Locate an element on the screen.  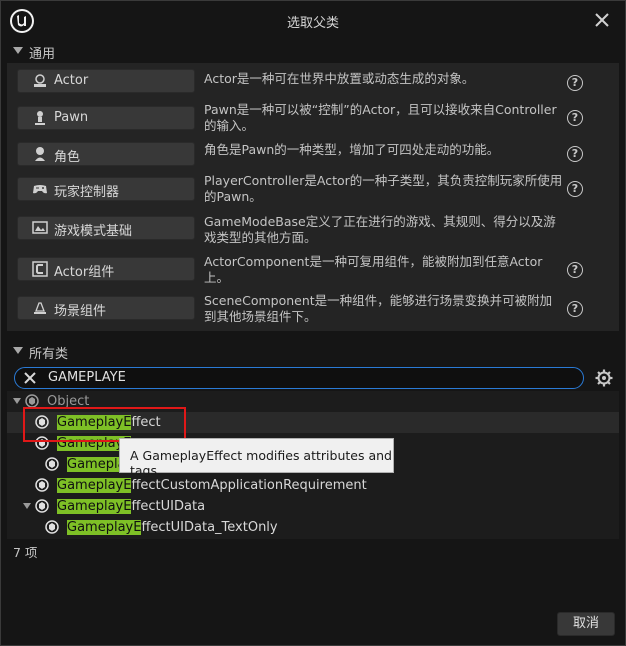
common-section-header: 通用 is located at coordinates (313, 51).